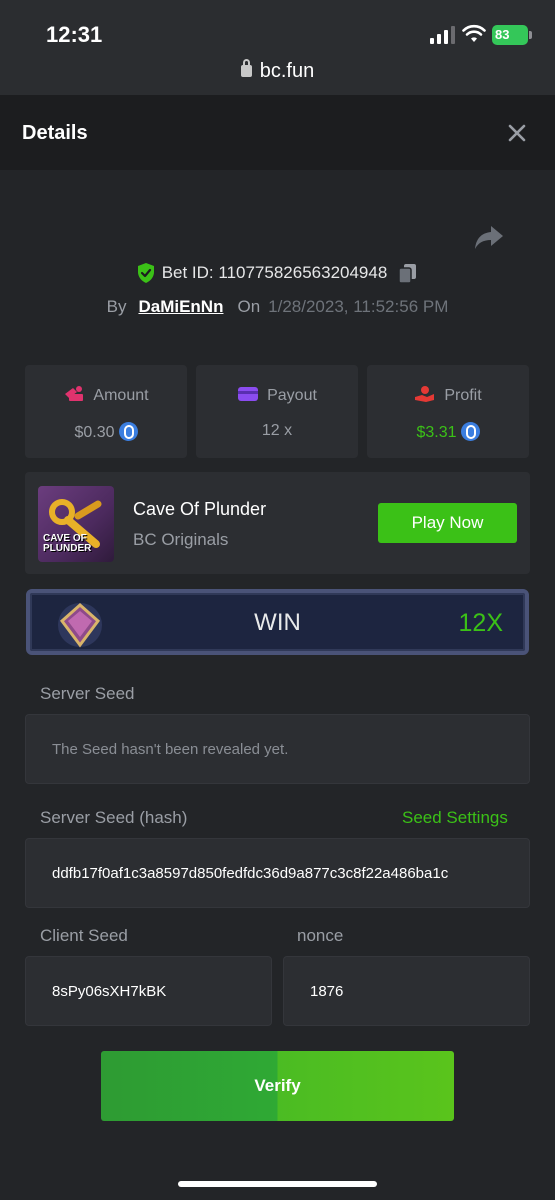  Describe the element at coordinates (448, 411) in the screenshot. I see `profit-card: Profit $3.31` at that location.